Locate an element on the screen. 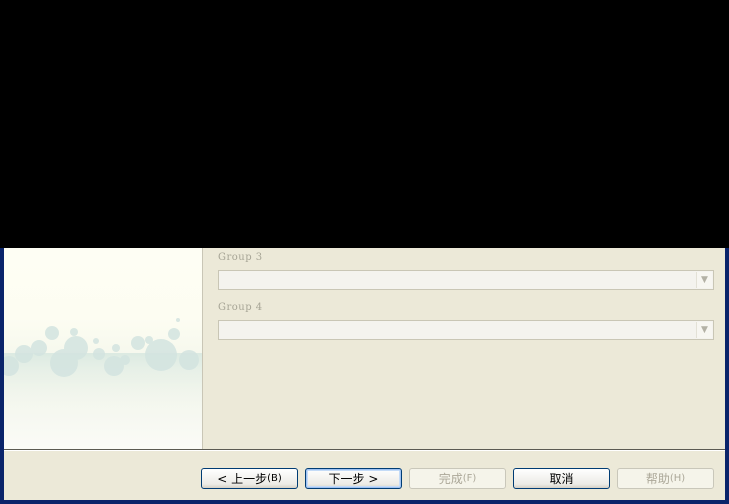 The width and height of the screenshot is (729, 504). finish-button: 完成 (F) is located at coordinates (457, 478).